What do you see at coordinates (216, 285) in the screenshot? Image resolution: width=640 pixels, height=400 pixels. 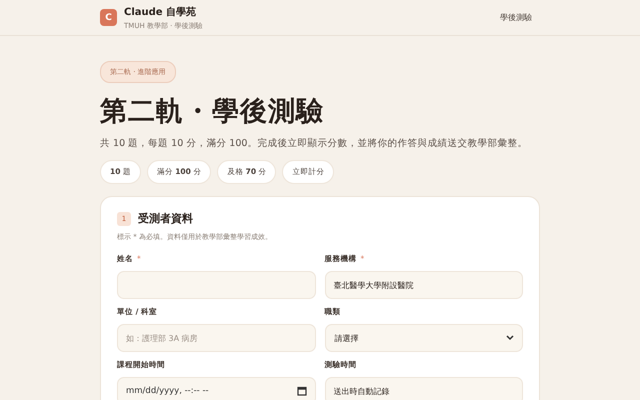 I see `input-field` at bounding box center [216, 285].